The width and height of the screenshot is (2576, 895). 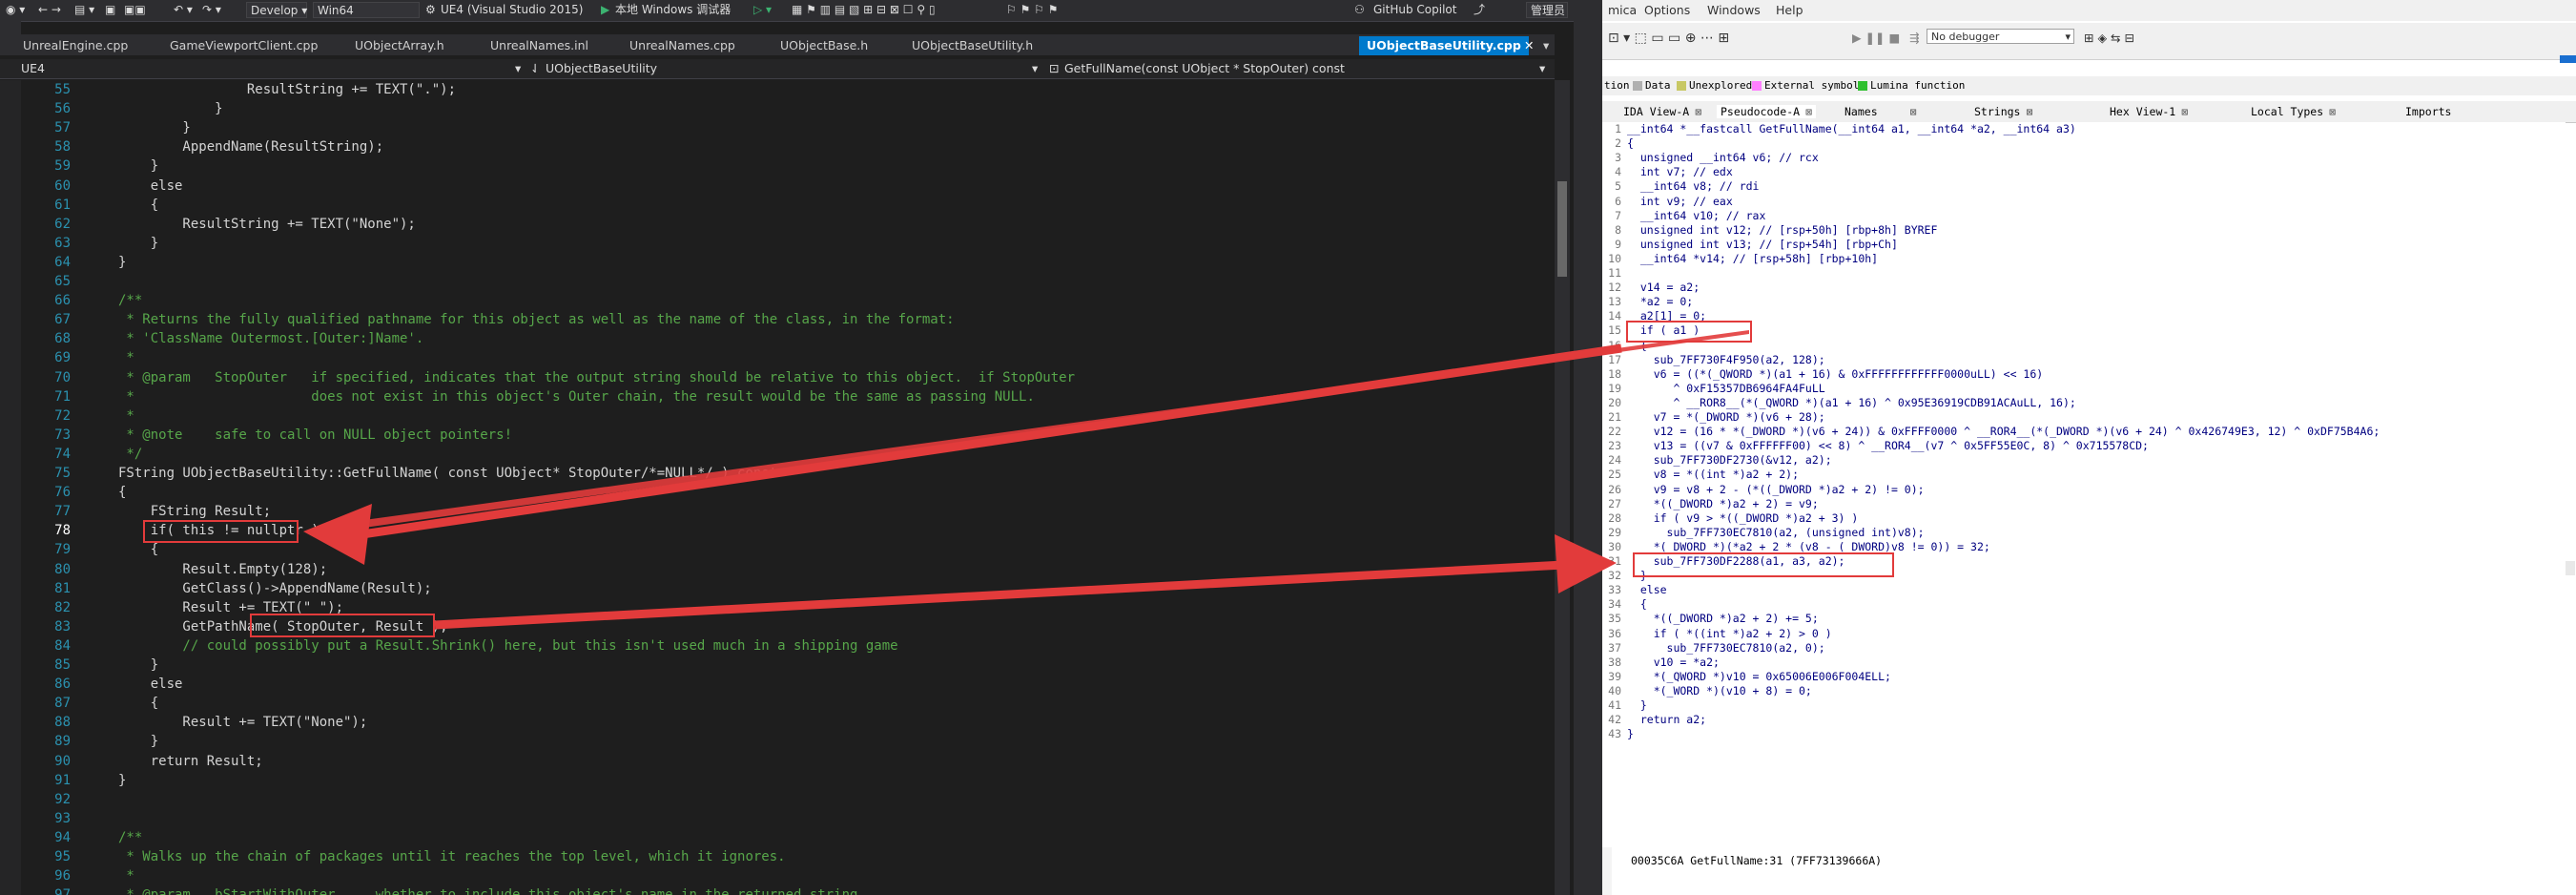 What do you see at coordinates (992, 441) in the screenshot?
I see `arrow-to-nullptr-check` at bounding box center [992, 441].